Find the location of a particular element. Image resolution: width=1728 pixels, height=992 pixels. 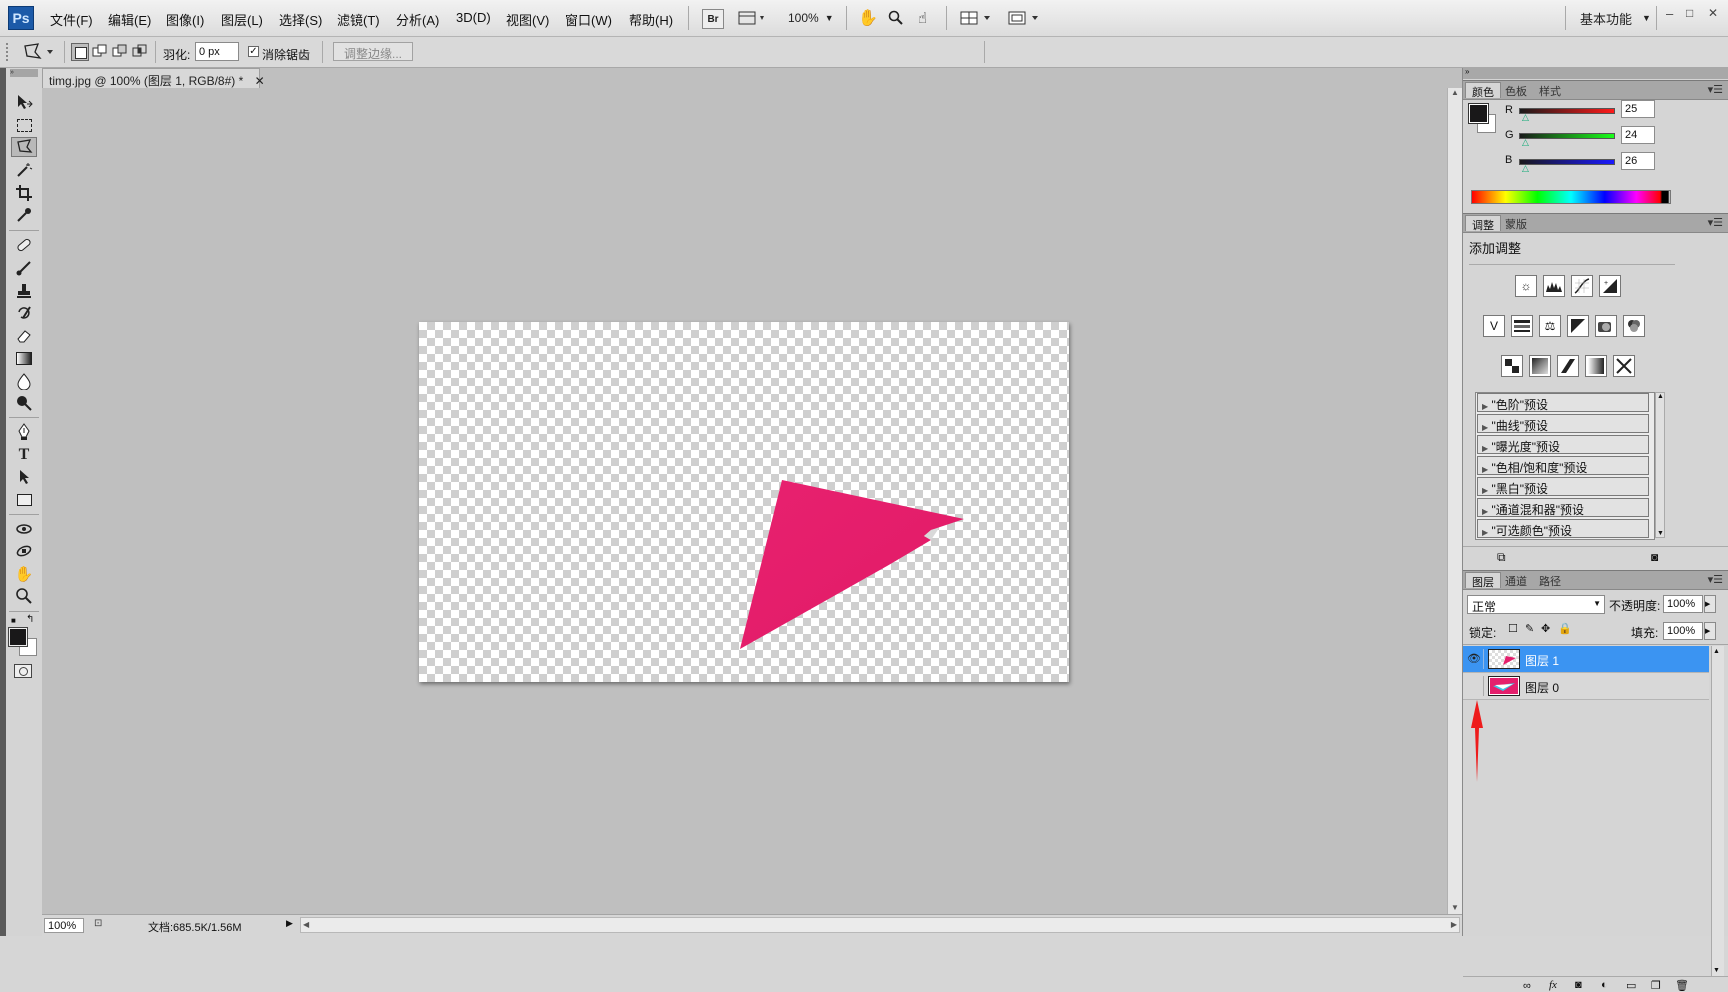

marquee-tool is located at coordinates (24, 125).